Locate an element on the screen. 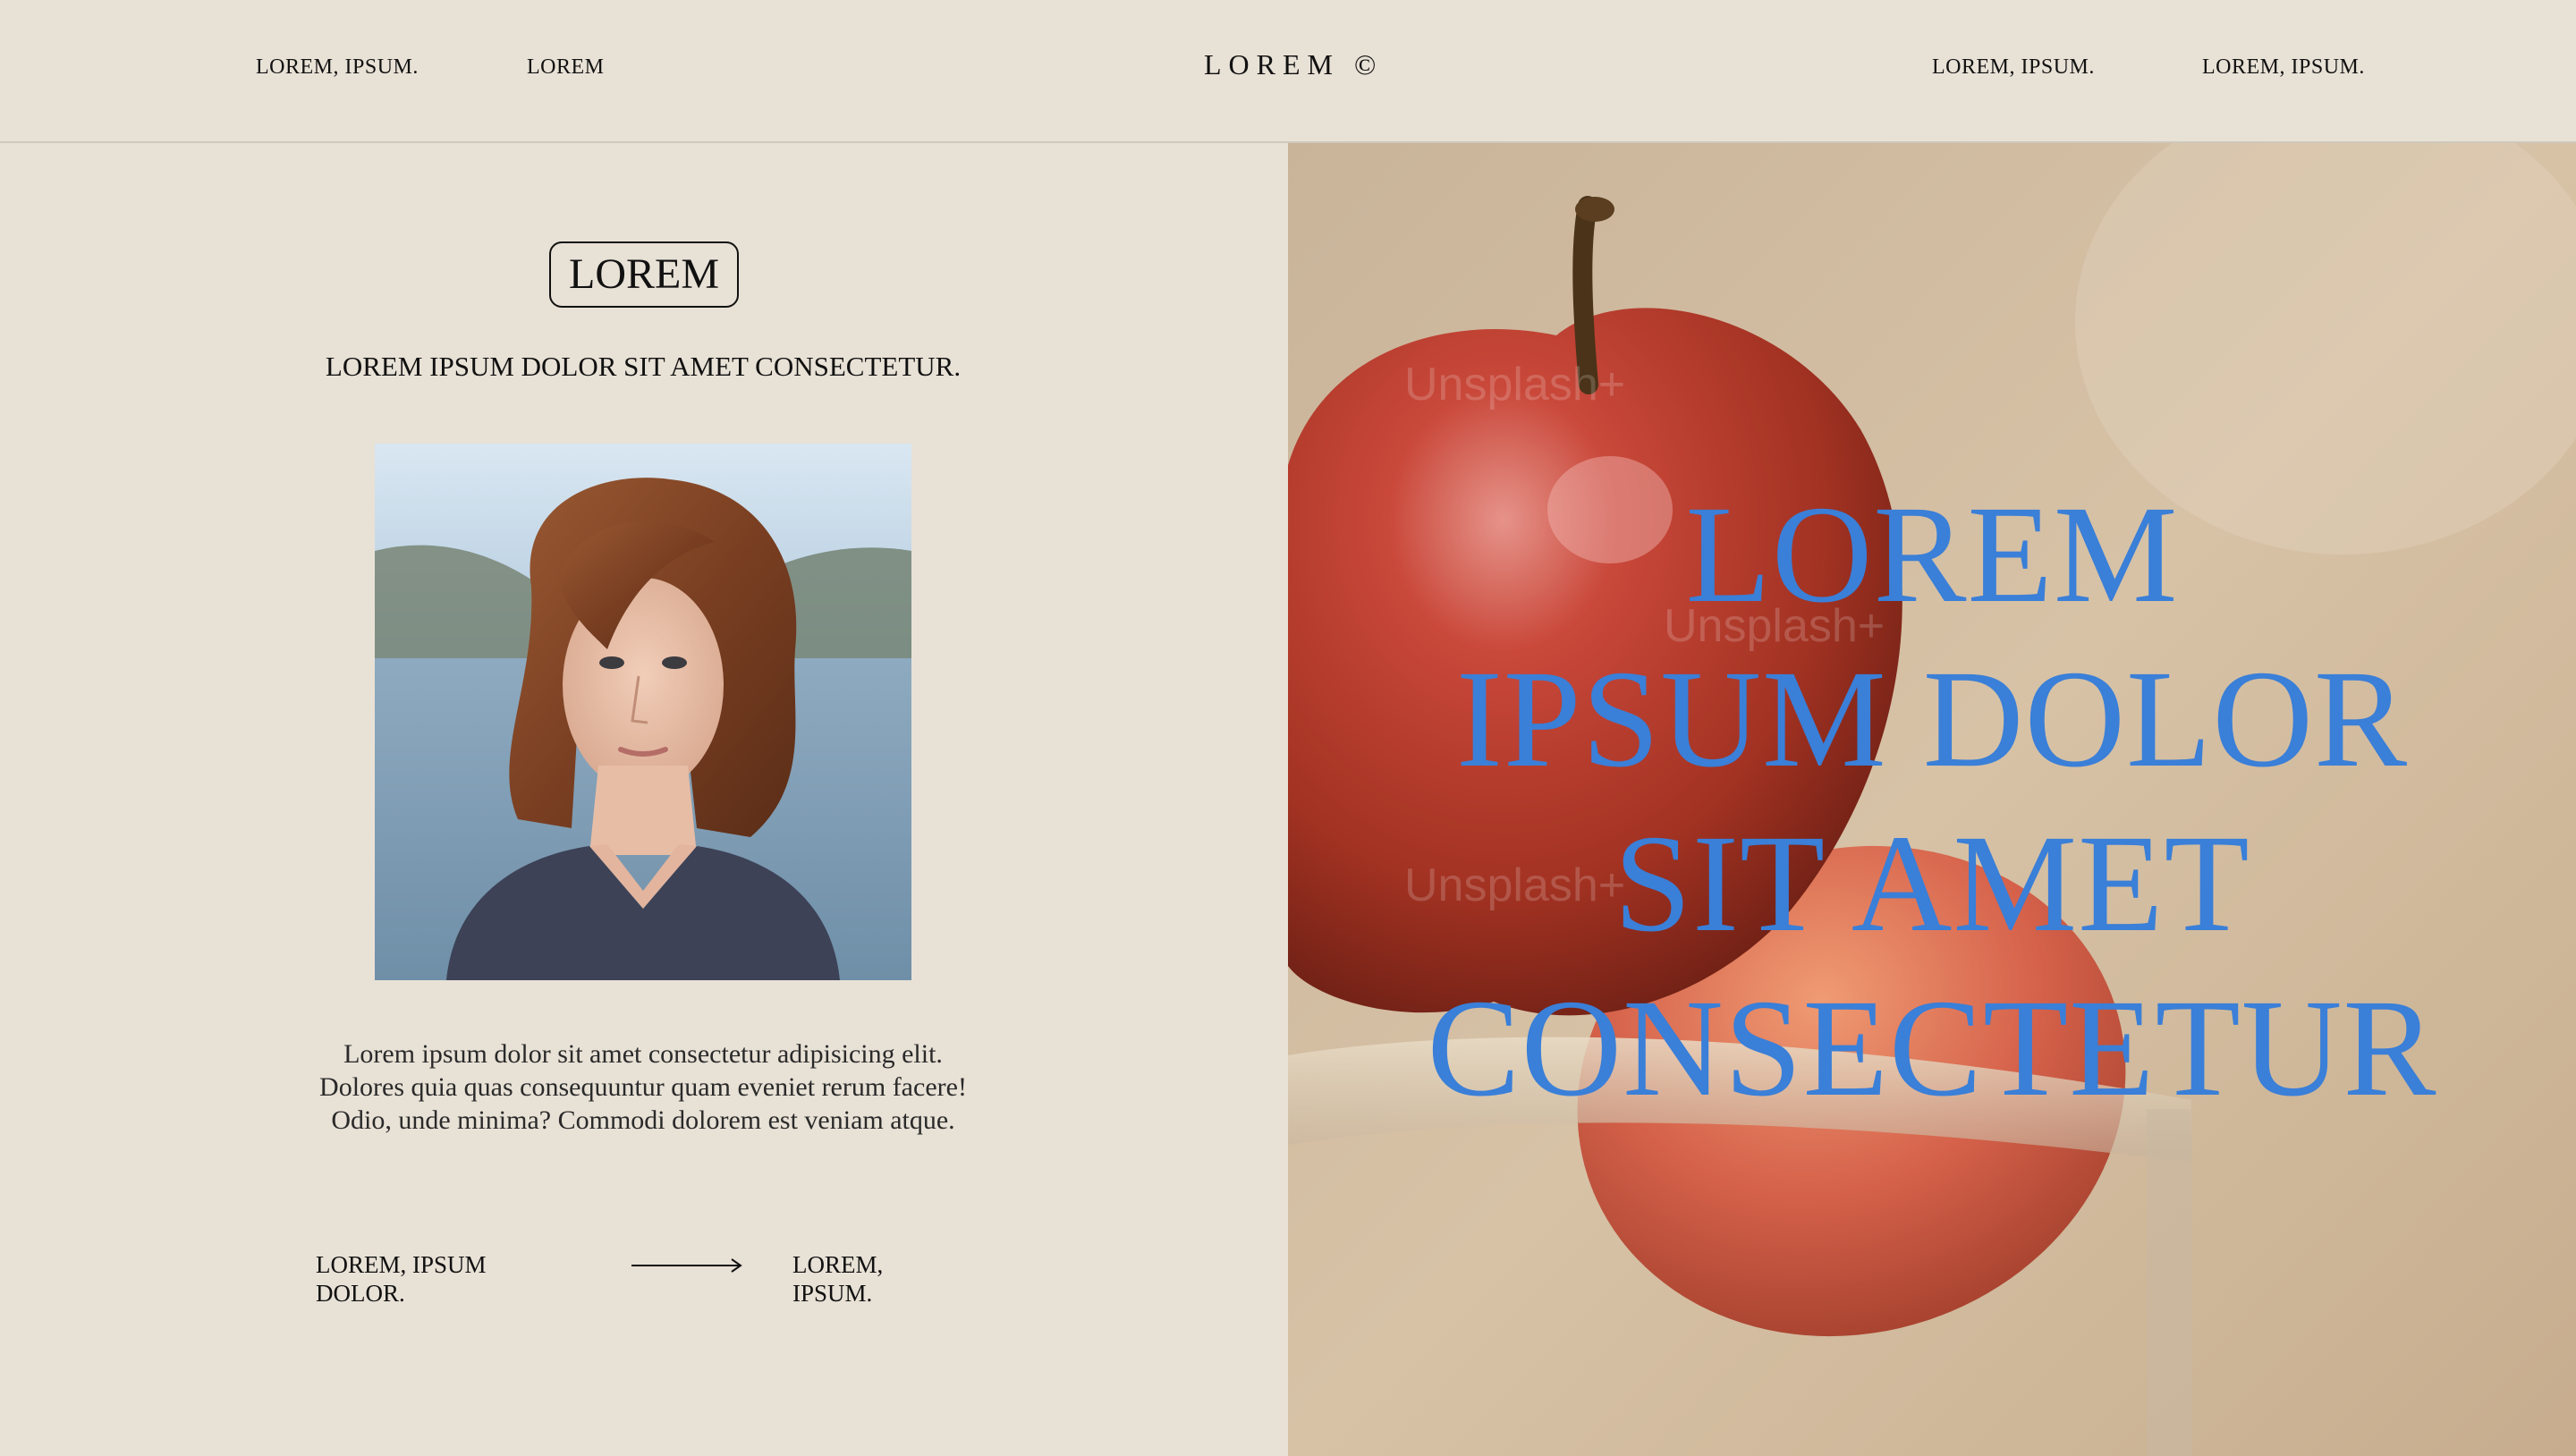 Image resolution: width=2576 pixels, height=1456 pixels. hero-heading-line: SIT AMET is located at coordinates (1932, 883).